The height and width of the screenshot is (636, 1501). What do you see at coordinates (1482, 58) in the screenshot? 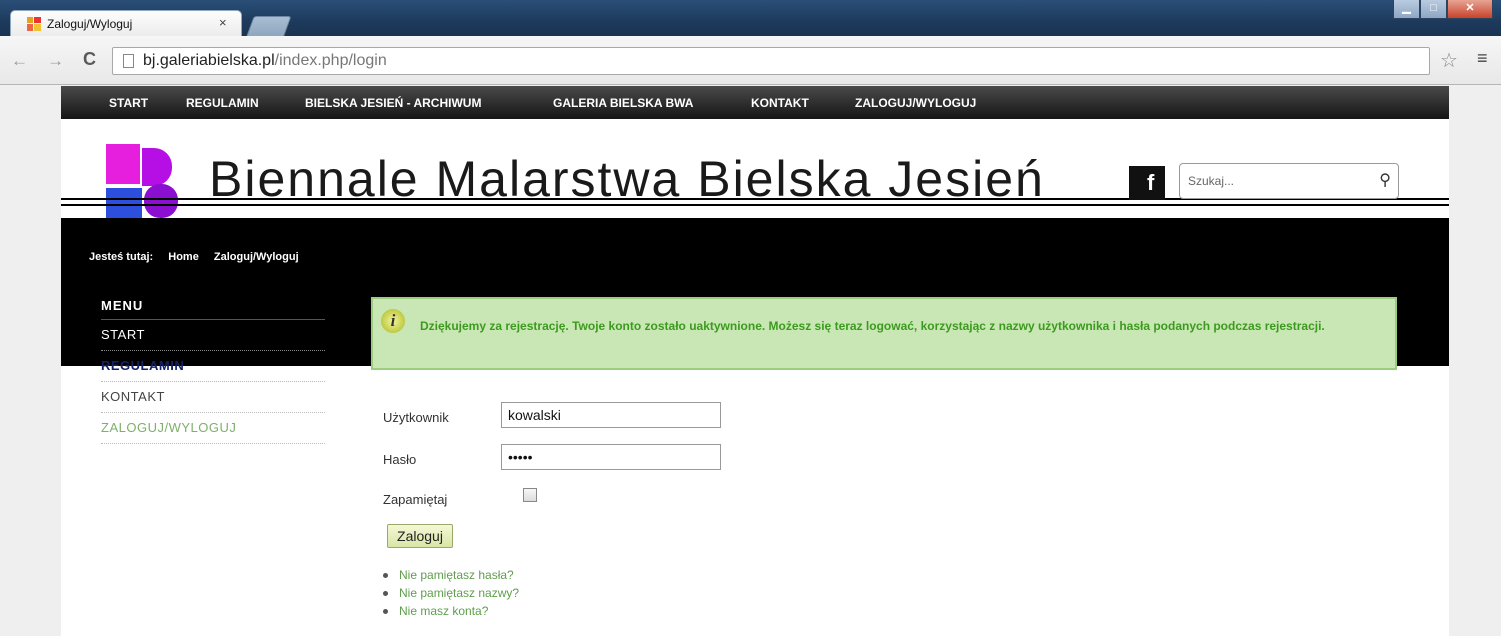
I see `chrome-menu-icon: ≡` at bounding box center [1482, 58].